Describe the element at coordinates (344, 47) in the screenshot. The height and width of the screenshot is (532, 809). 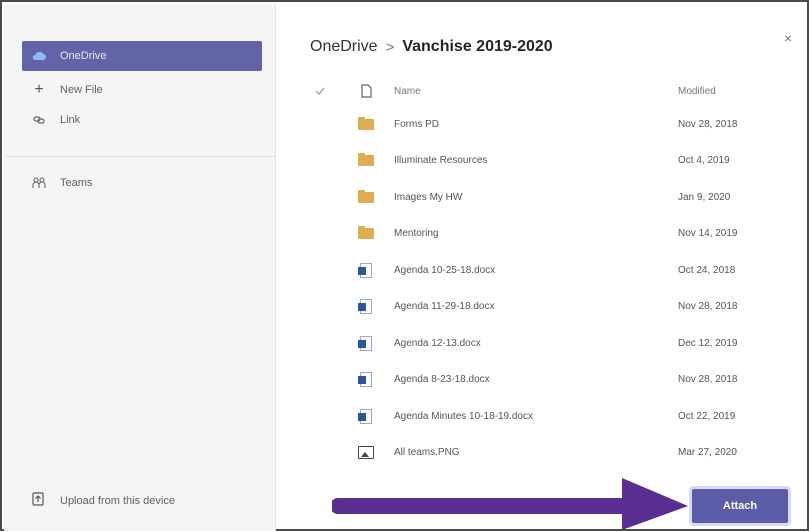
I see `breadcrumb-root: OneDrive` at that location.